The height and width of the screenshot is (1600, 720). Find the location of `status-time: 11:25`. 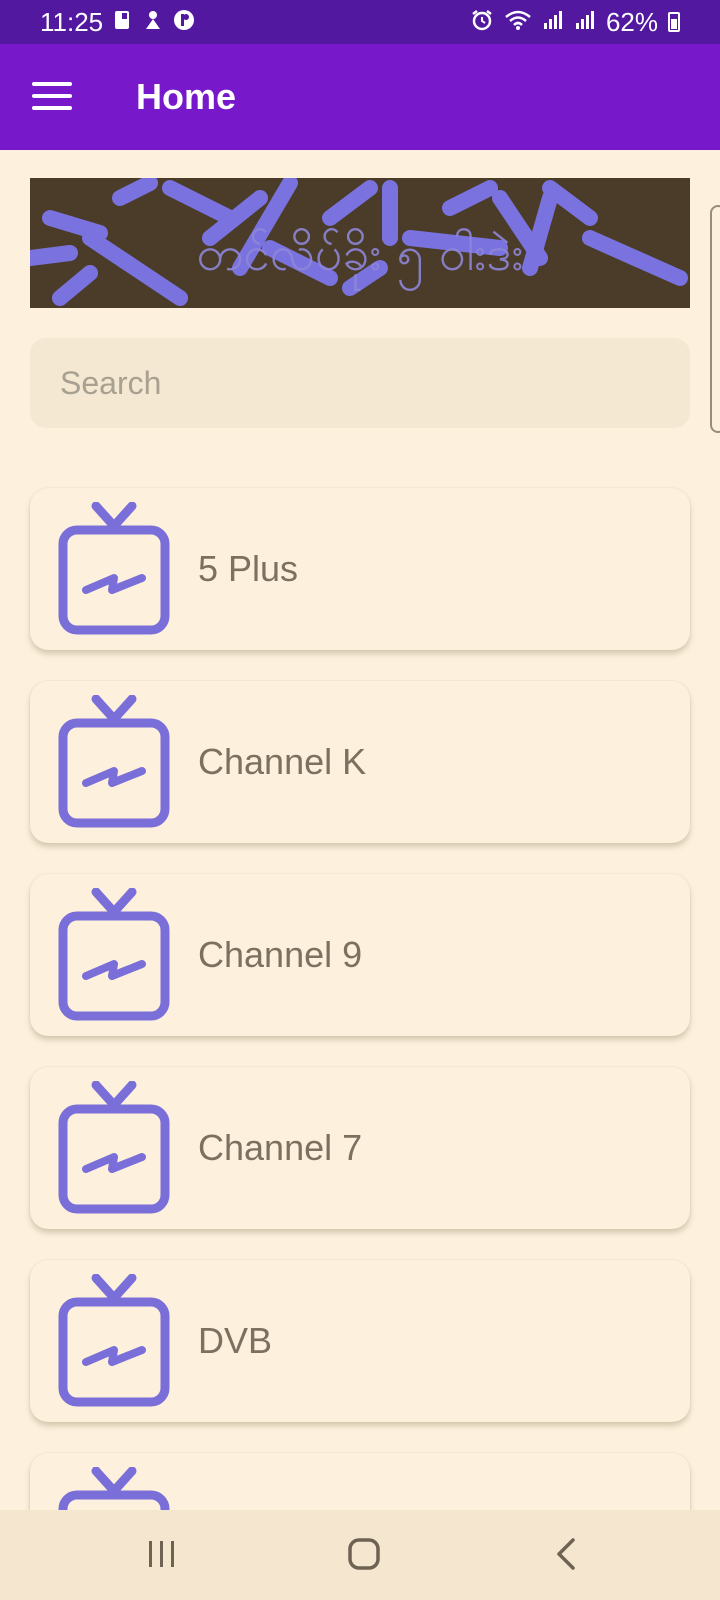

status-time: 11:25 is located at coordinates (72, 21).